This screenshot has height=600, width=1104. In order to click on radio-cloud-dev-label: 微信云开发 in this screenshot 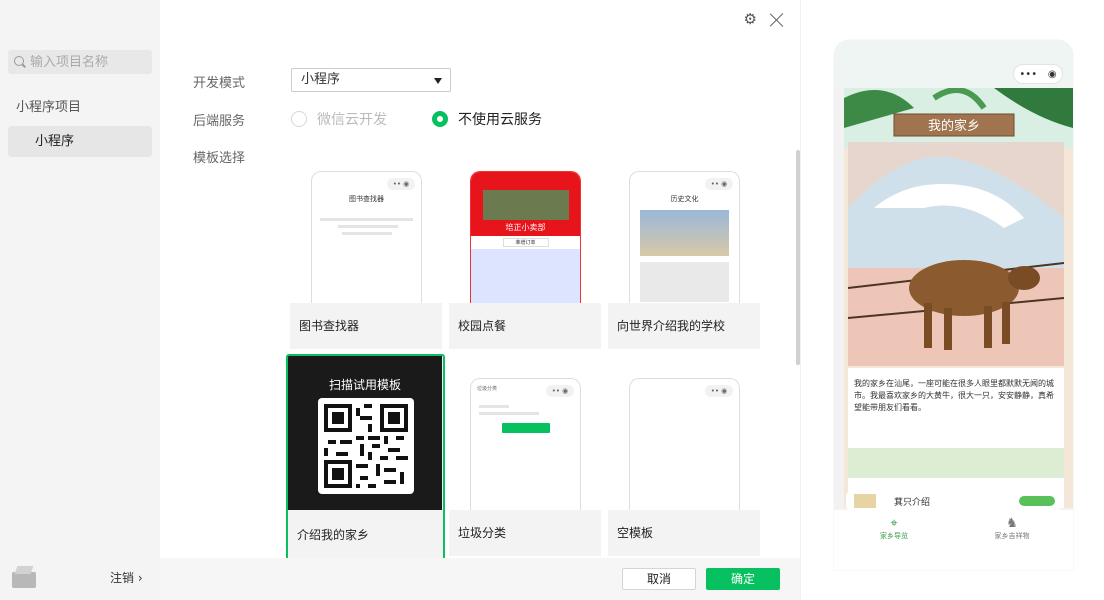, I will do `click(352, 120)`.